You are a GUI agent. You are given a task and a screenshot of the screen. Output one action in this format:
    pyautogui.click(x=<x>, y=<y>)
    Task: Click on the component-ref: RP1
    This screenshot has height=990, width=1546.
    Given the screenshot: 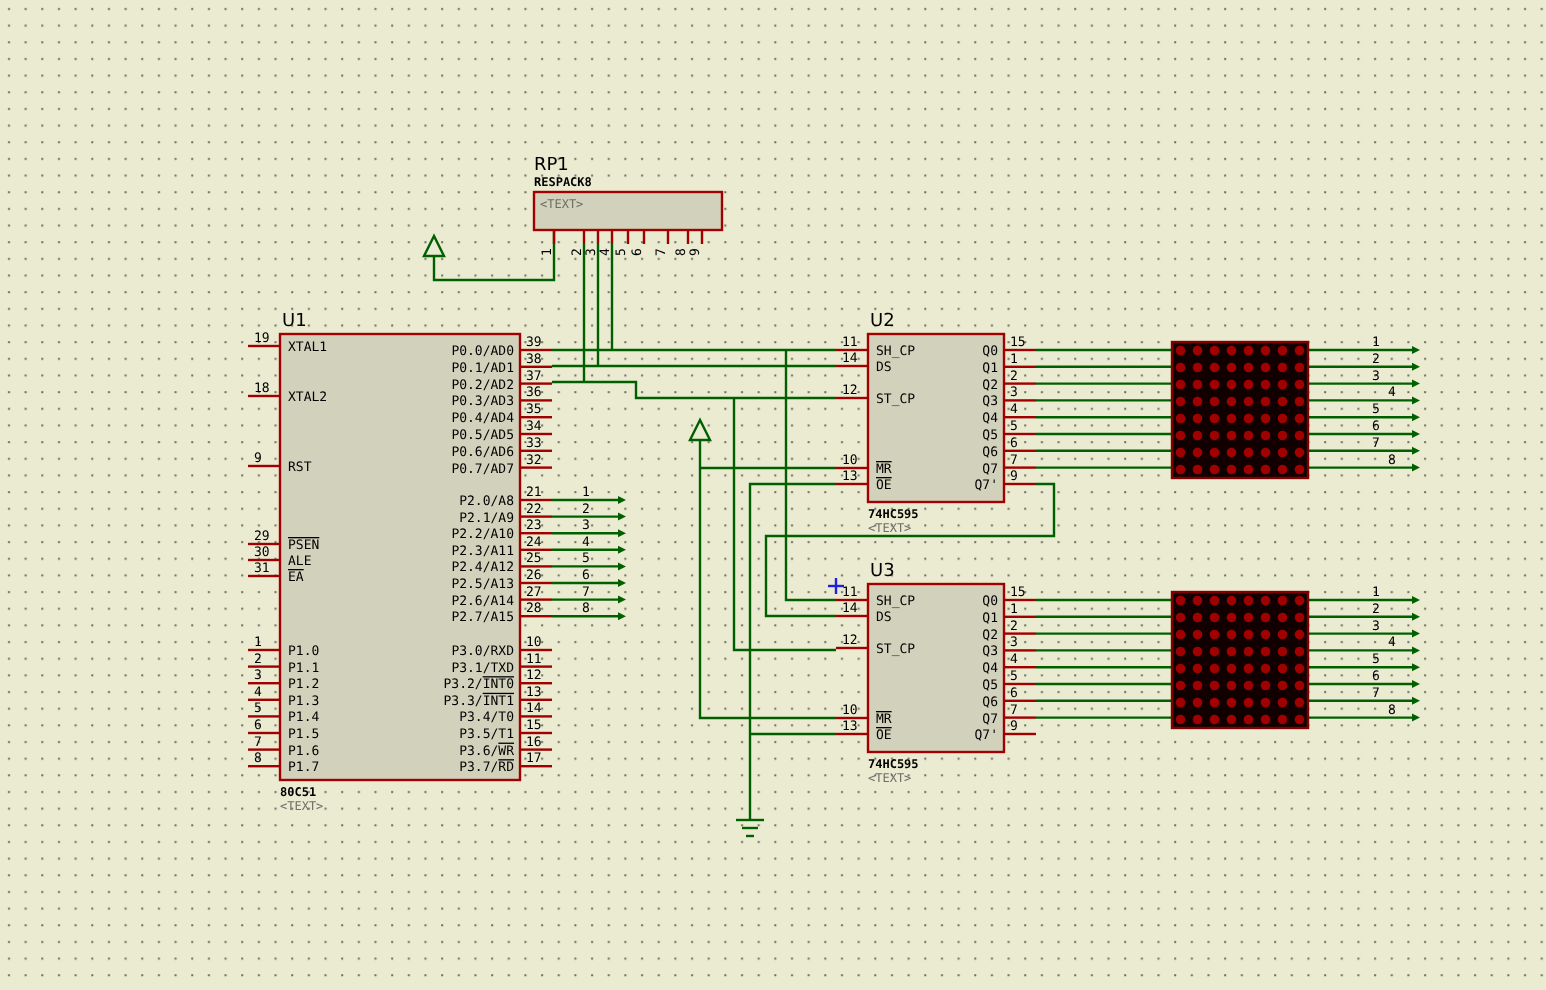 What is the action you would take?
    pyautogui.click(x=551, y=166)
    